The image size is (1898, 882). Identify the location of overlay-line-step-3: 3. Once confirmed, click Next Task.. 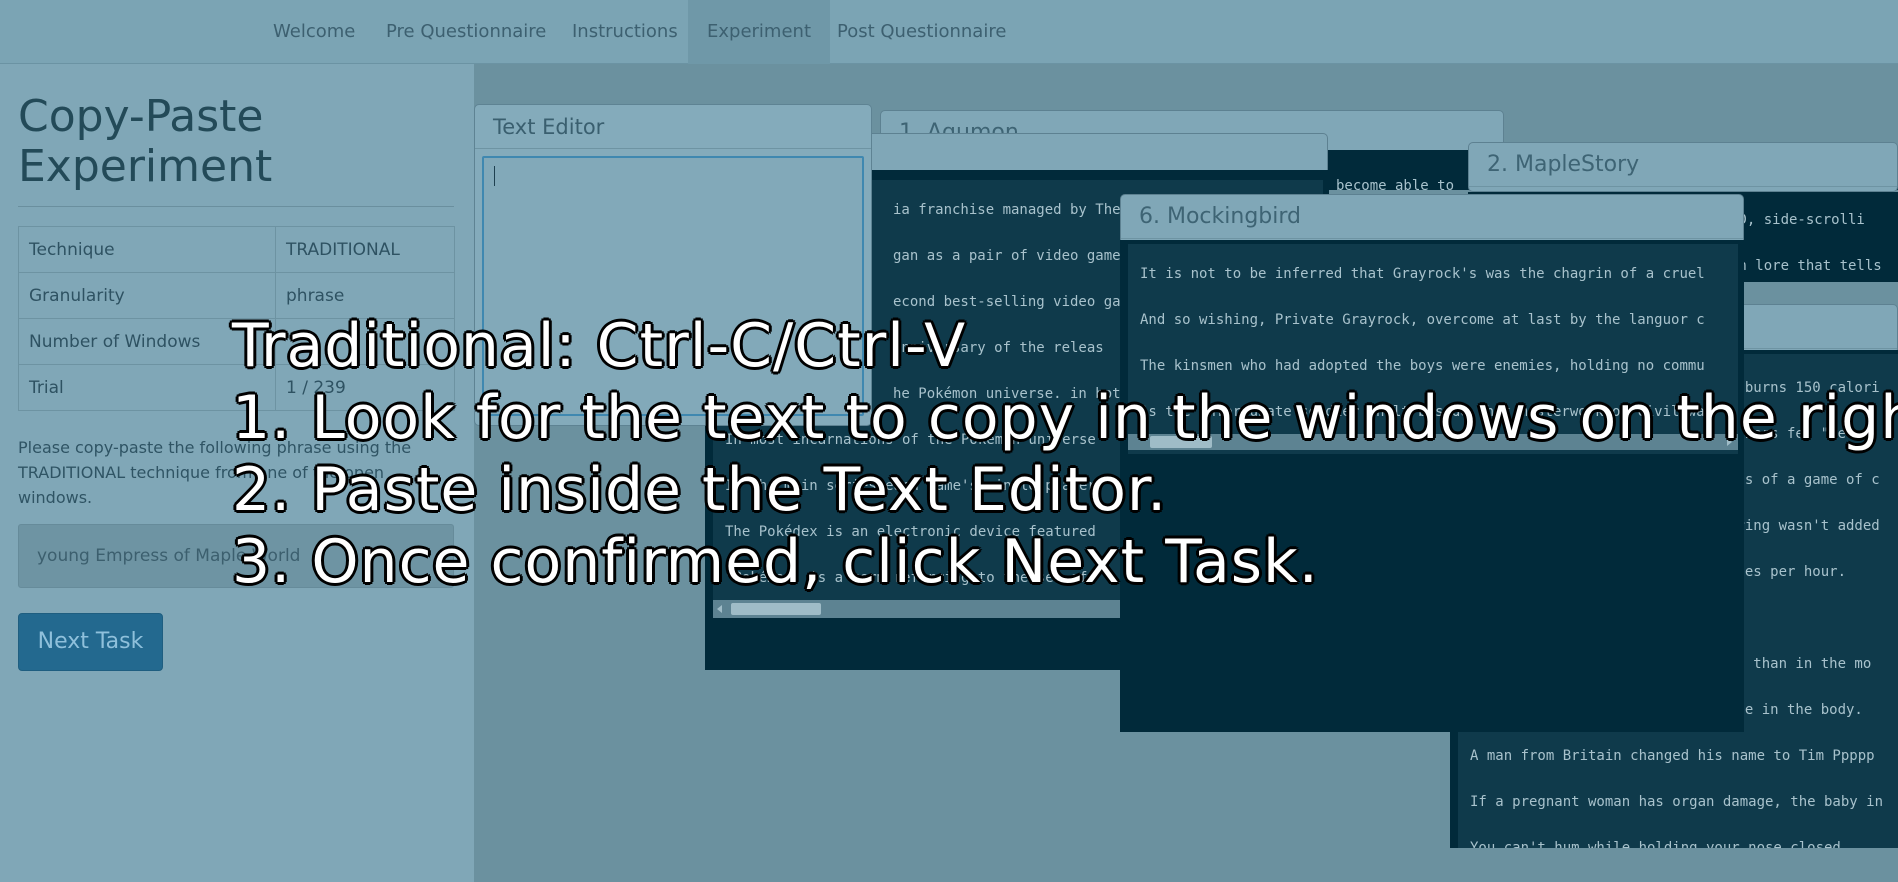
(775, 562).